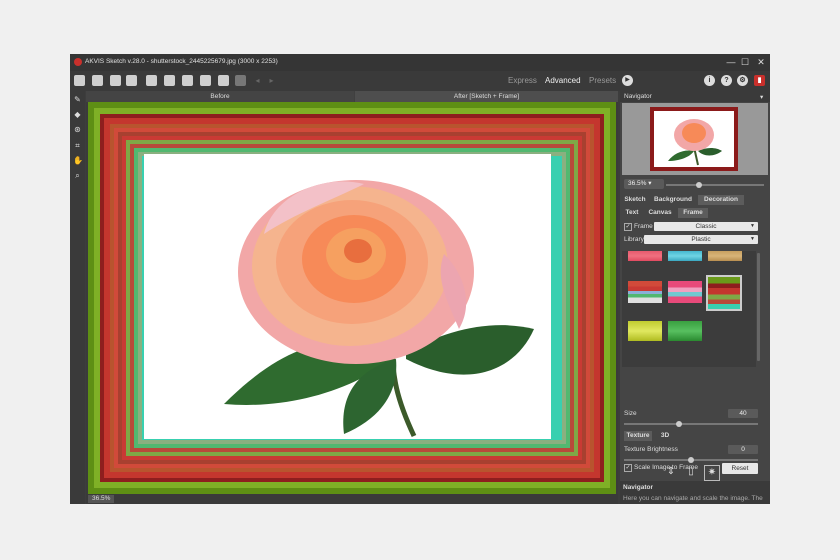 The image size is (840, 560). What do you see at coordinates (695, 142) in the screenshot?
I see `thumbnail-rose` at bounding box center [695, 142].